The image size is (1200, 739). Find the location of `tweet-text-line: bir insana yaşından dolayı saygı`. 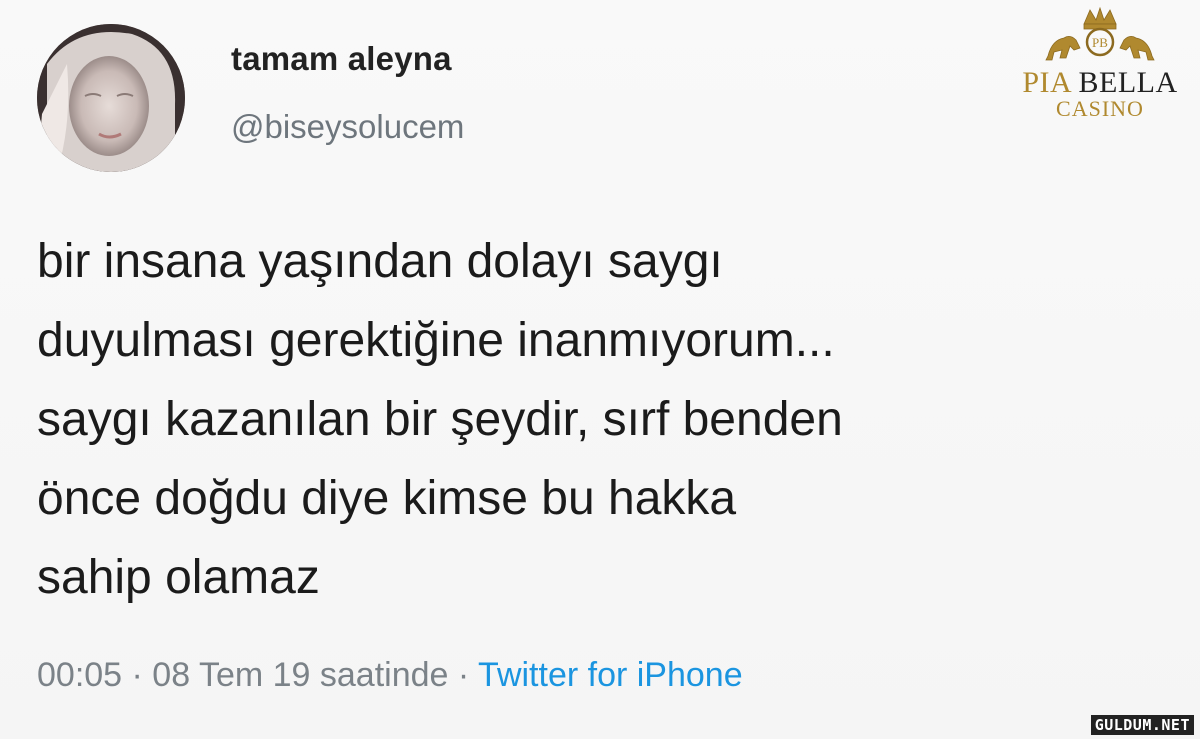

tweet-text-line: bir insana yaşından dolayı saygı is located at coordinates (380, 261).